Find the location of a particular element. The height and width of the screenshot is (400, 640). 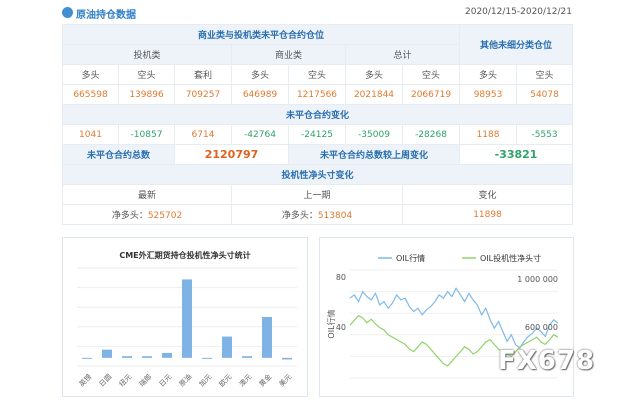

value-cell: 646989 is located at coordinates (260, 94).